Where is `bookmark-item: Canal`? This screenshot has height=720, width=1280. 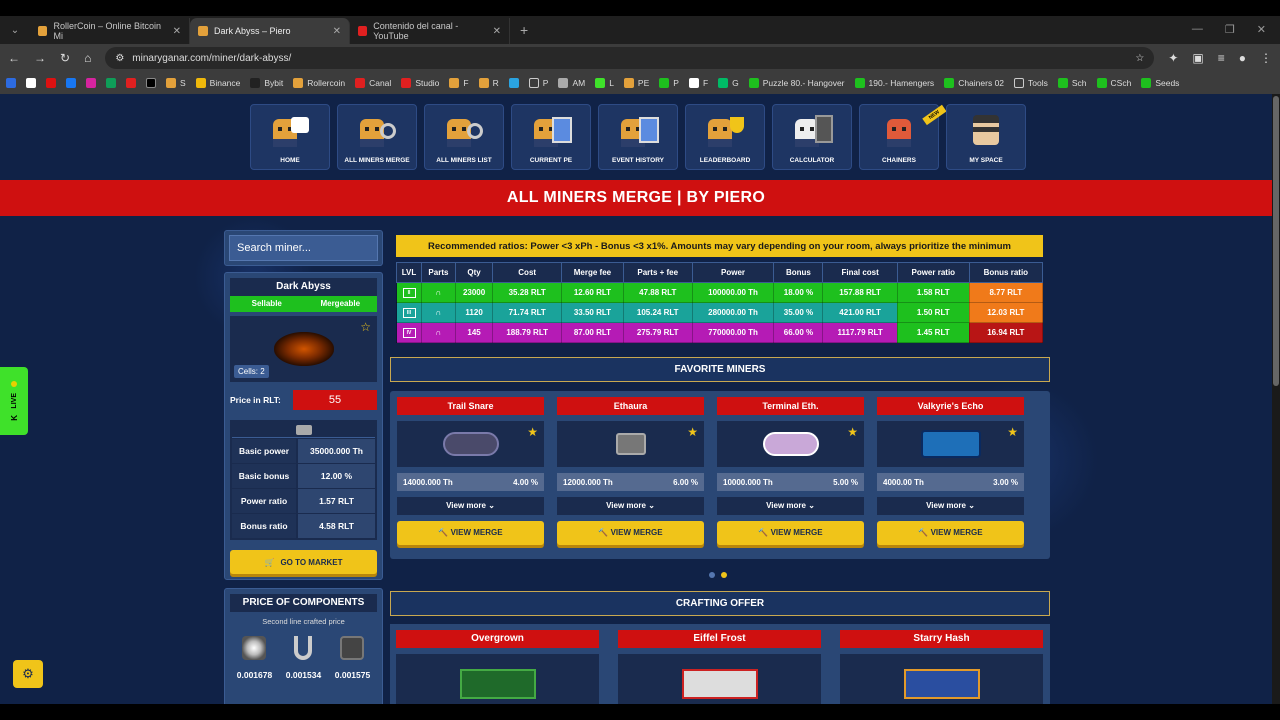 bookmark-item: Canal is located at coordinates (373, 83).